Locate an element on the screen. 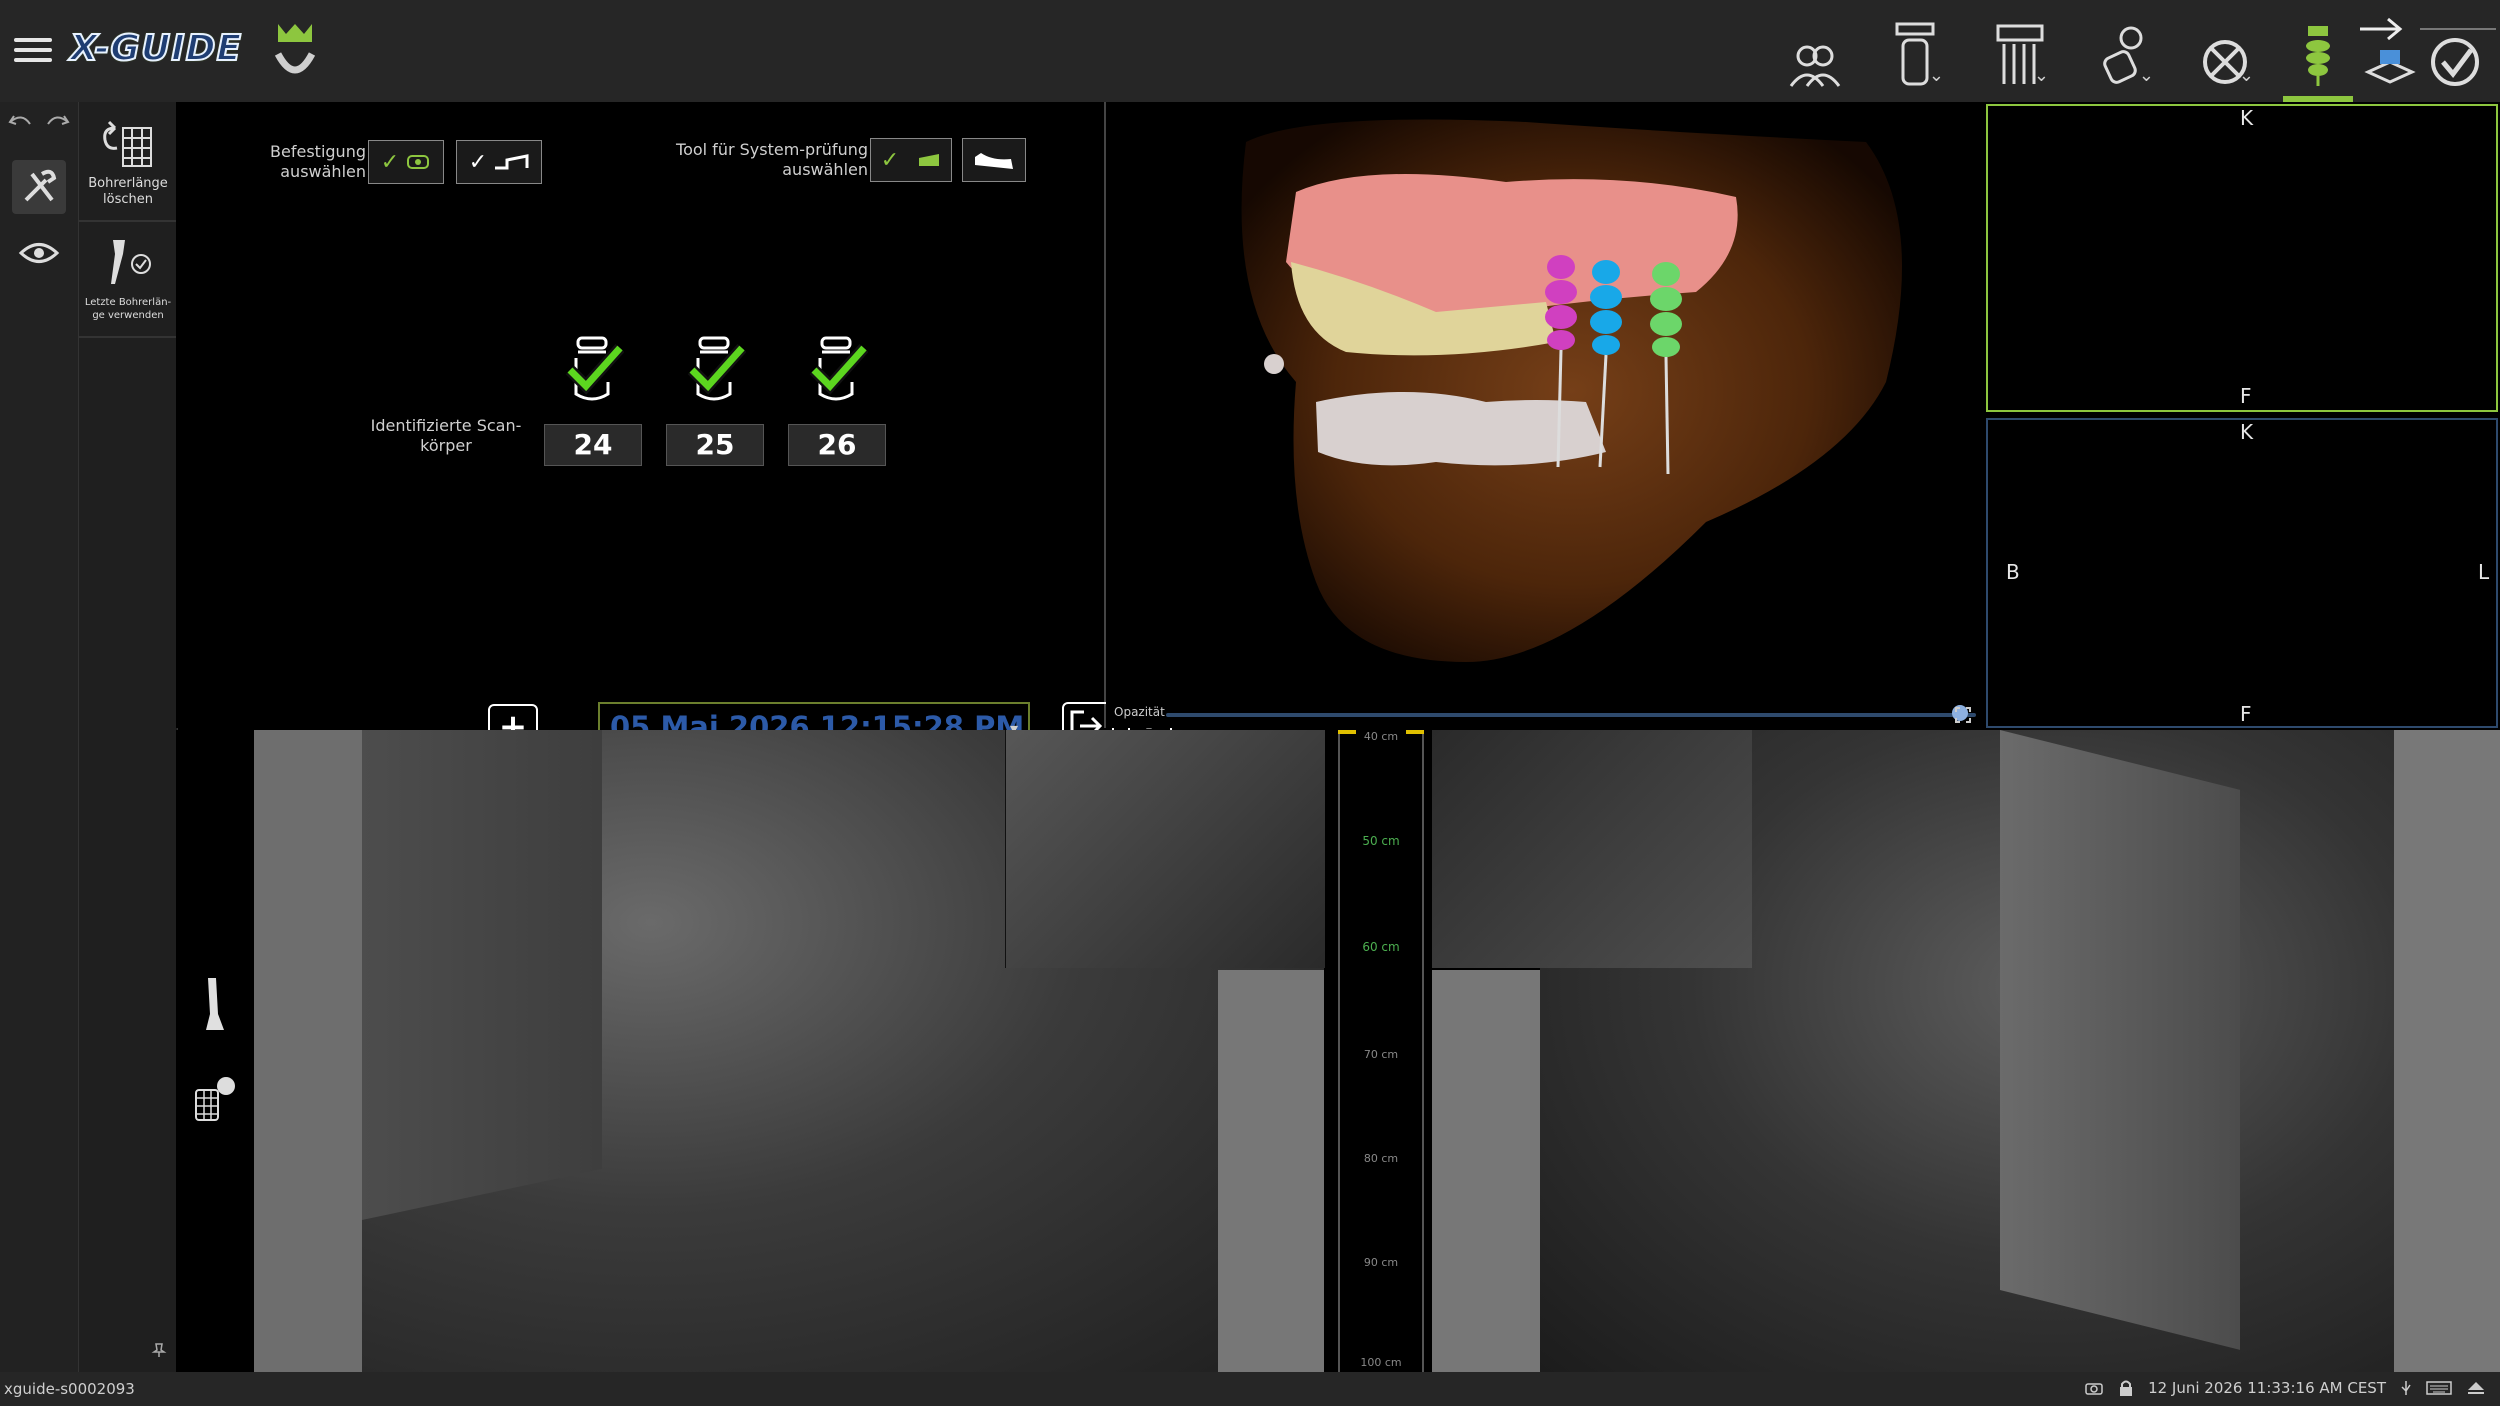  active-step-indicator is located at coordinates (2318, 99).